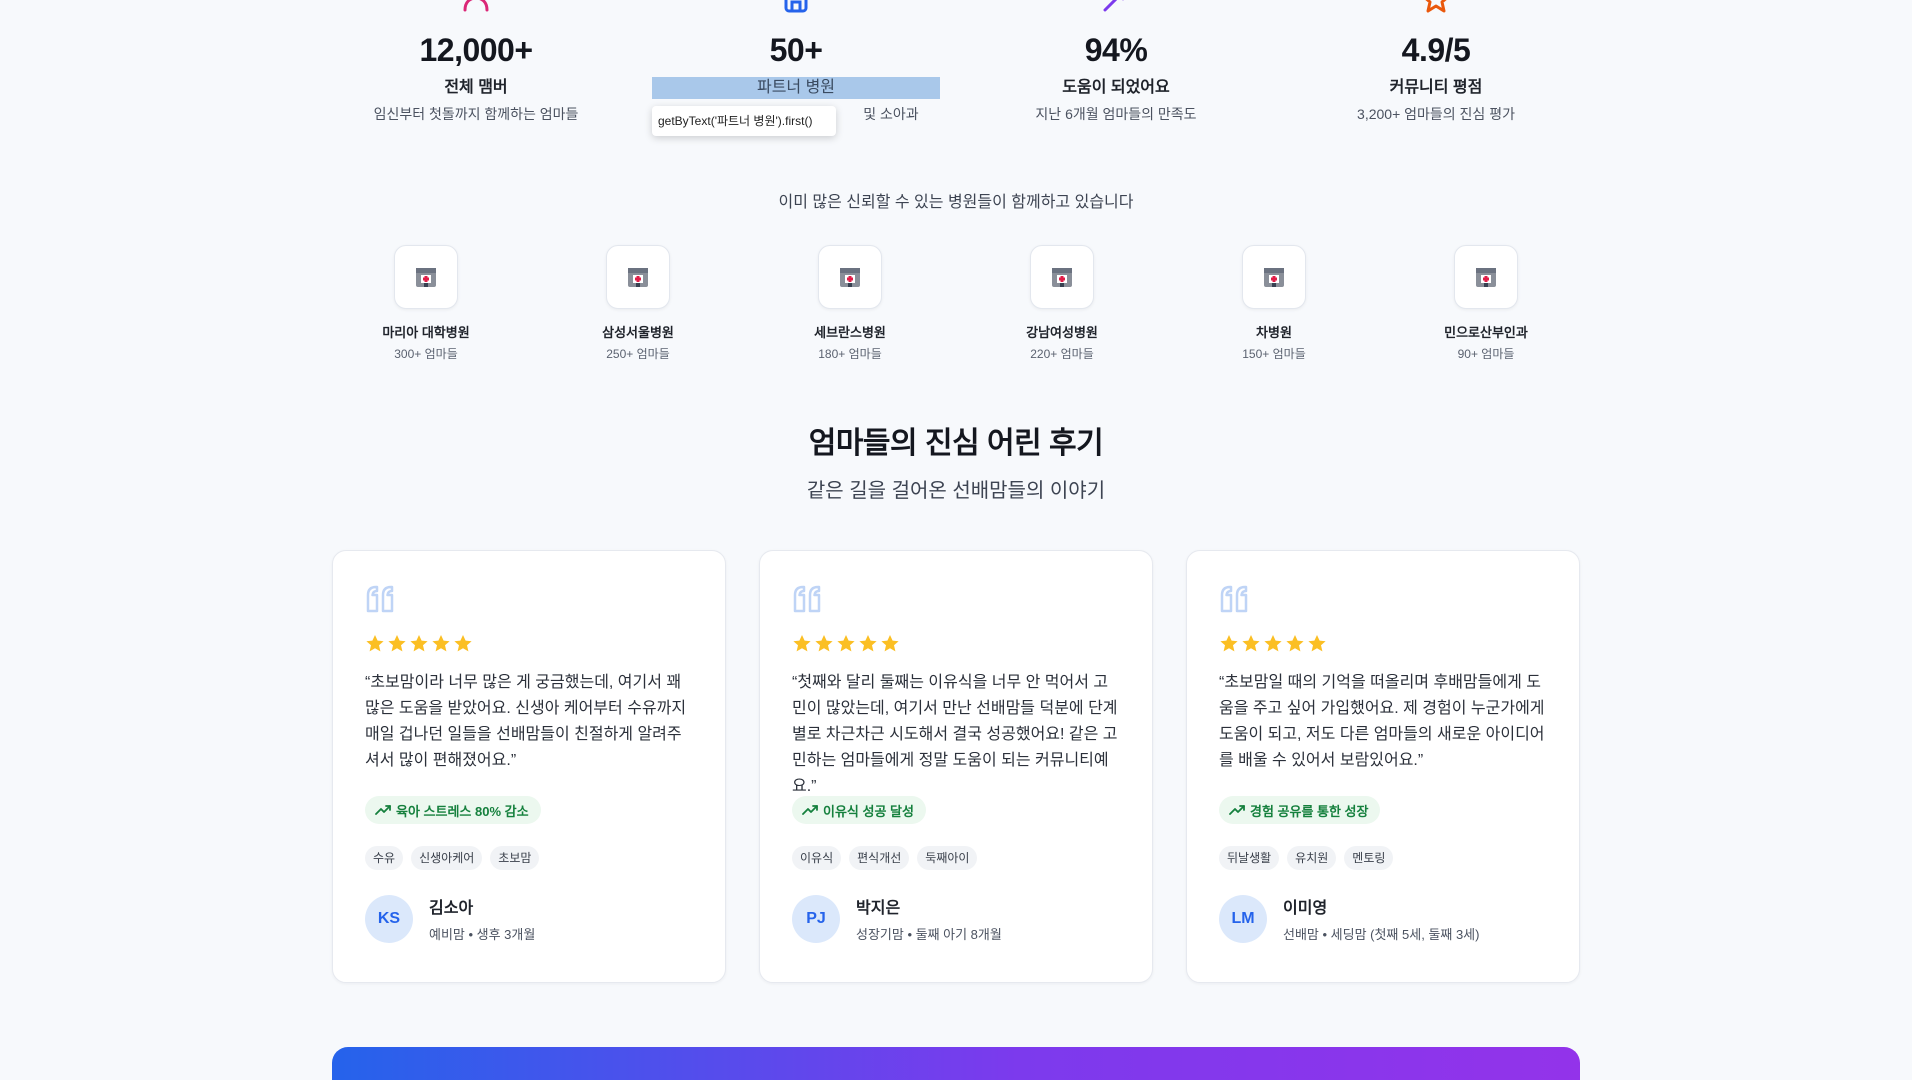 The width and height of the screenshot is (1912, 1080). I want to click on review-tags: 이유식 편식개선 둑째아이, so click(956, 858).